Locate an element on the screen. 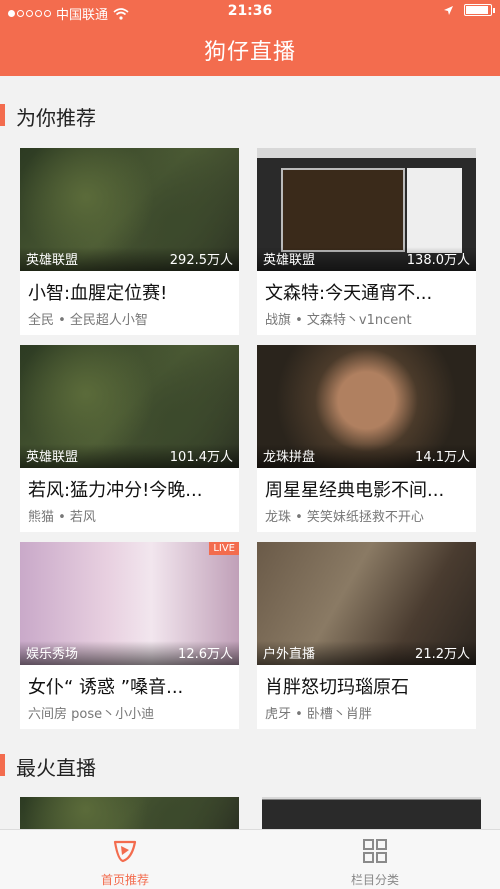 This screenshot has width=500, height=889. status-time: 21:36 is located at coordinates (250, 11).